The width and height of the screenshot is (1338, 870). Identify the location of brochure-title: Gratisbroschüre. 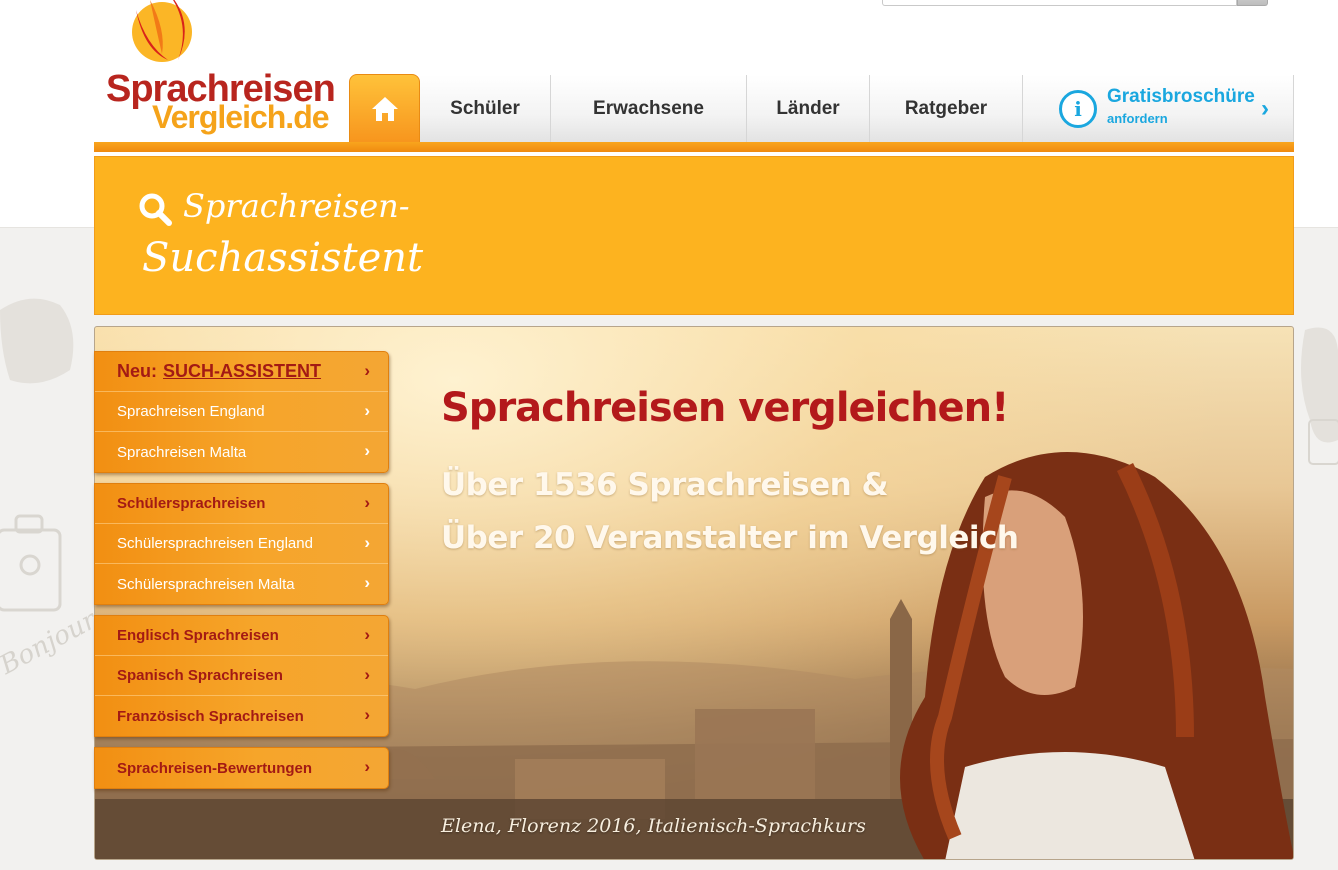
(1181, 96).